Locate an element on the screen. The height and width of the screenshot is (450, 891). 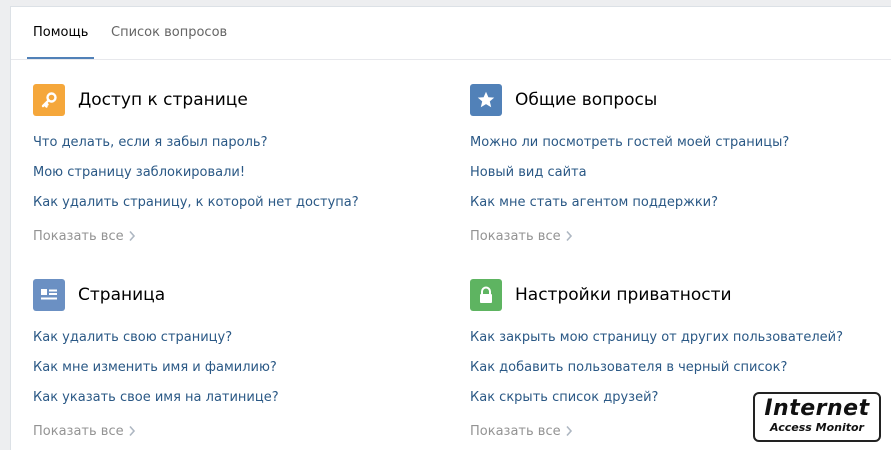
tab-bar: Помощь Список вопросов is located at coordinates (451, 33).